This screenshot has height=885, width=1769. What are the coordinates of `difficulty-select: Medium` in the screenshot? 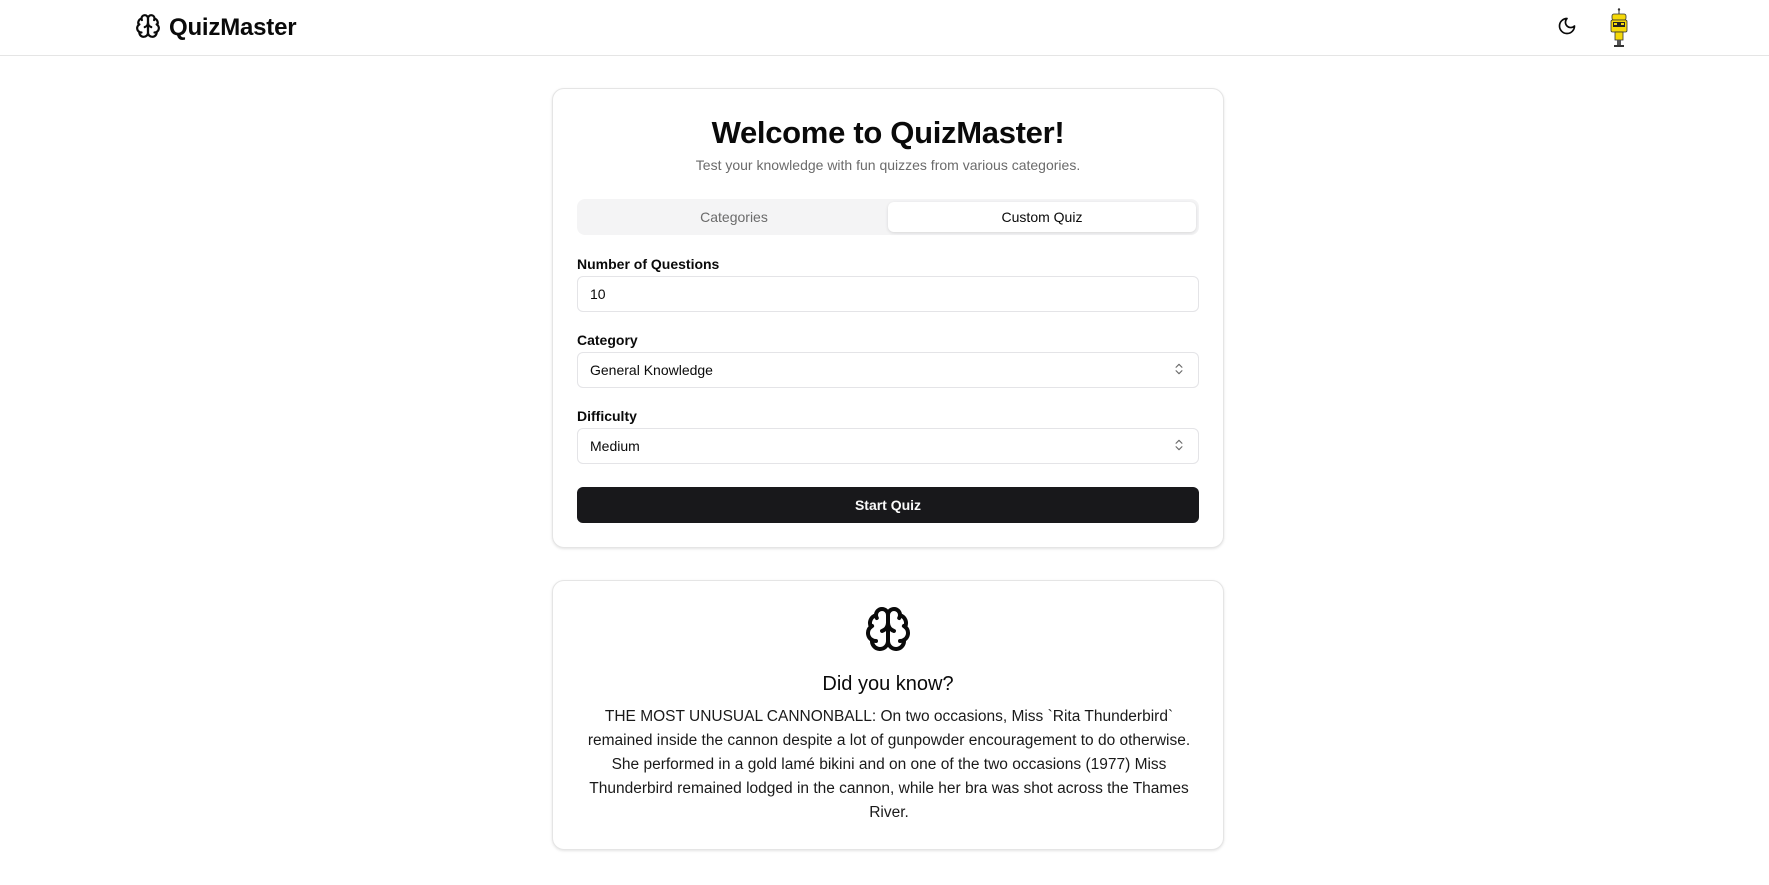 It's located at (888, 446).